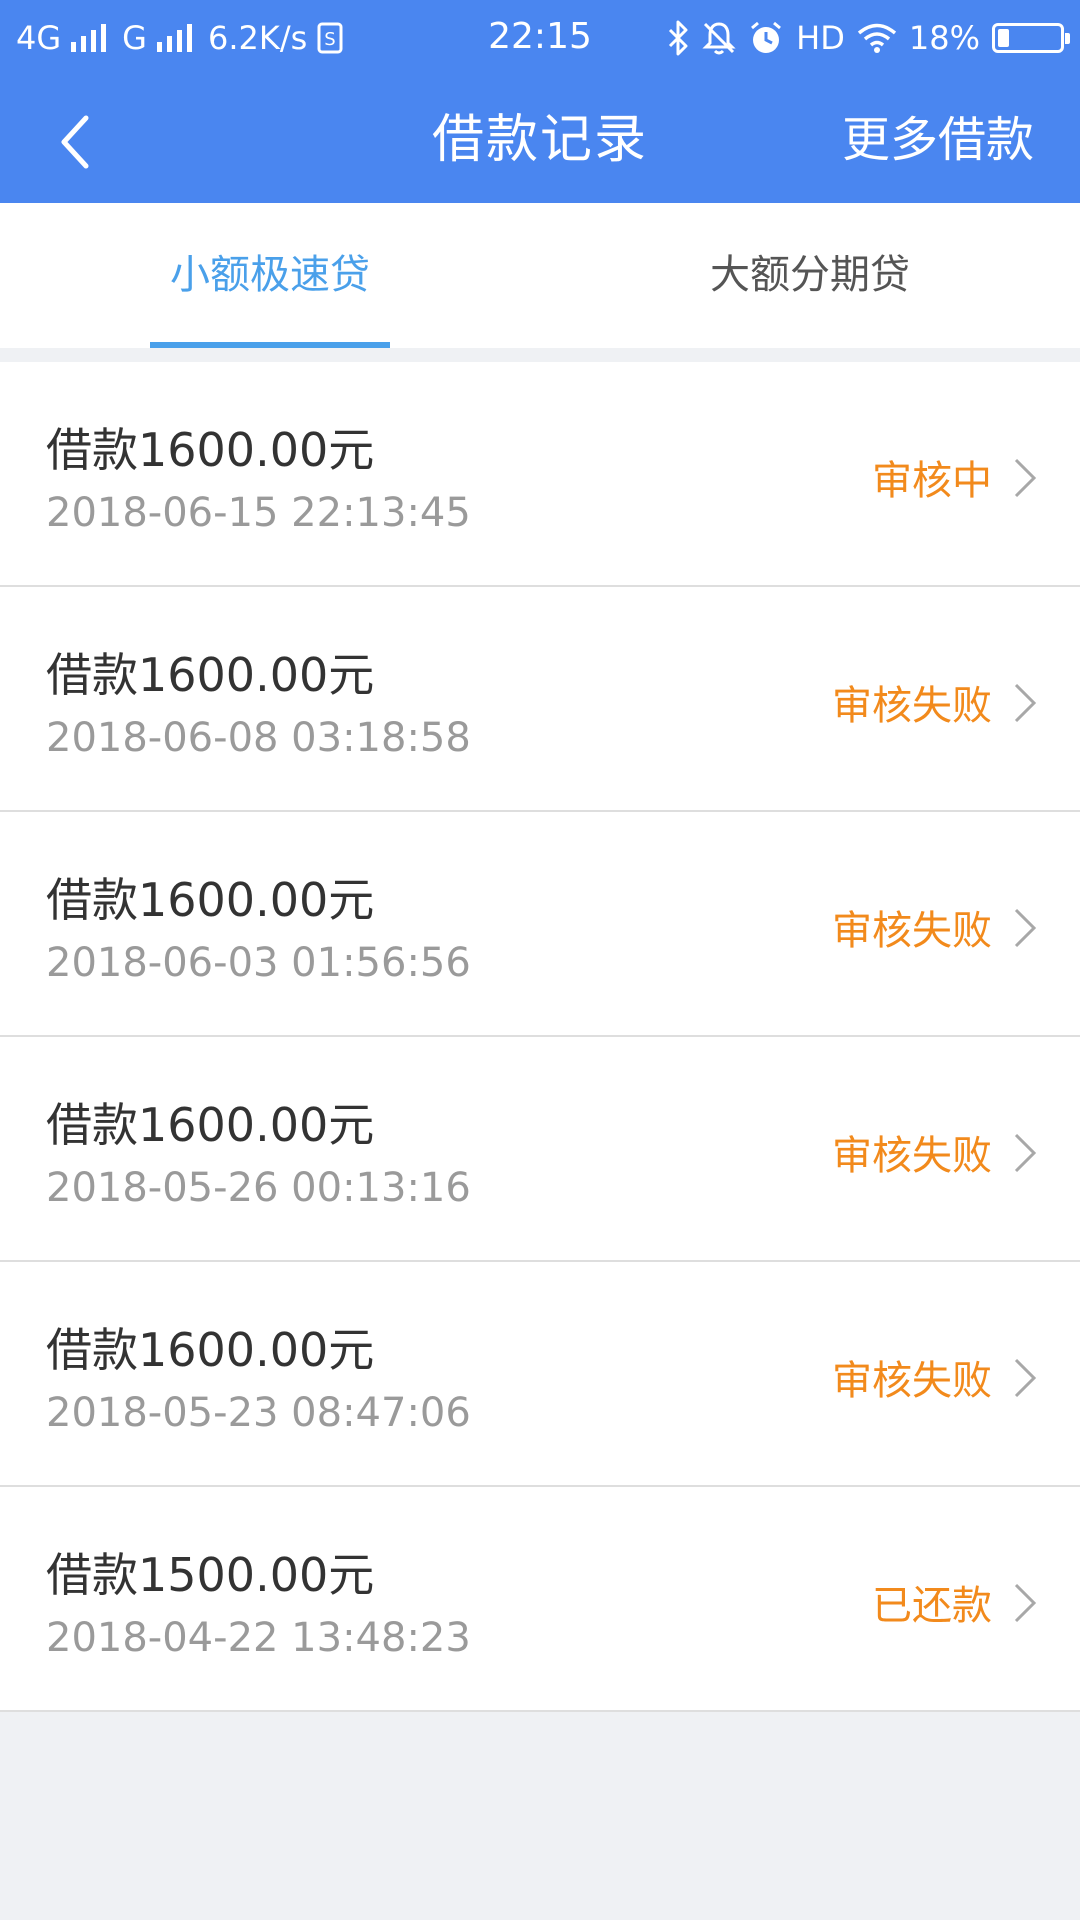 The image size is (1080, 1920). Describe the element at coordinates (944, 38) in the screenshot. I see `battery-percent: 18%` at that location.